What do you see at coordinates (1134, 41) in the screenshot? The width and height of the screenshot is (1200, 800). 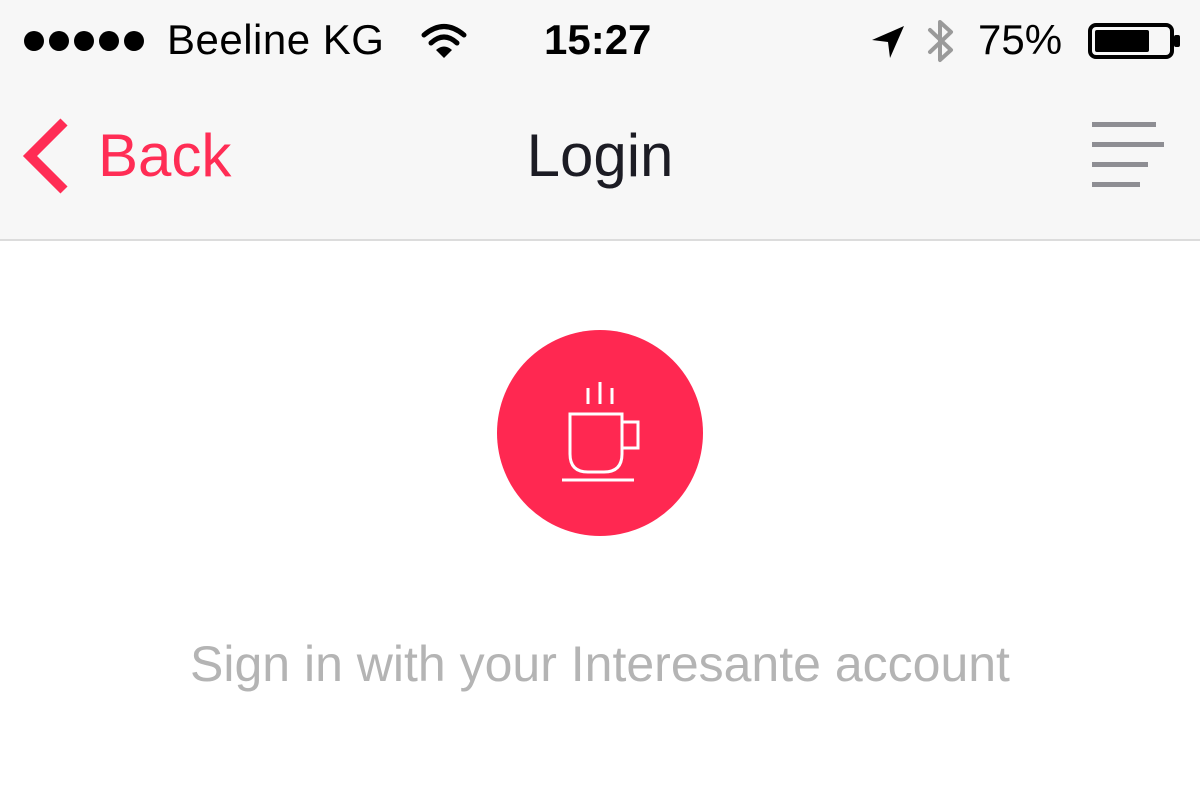 I see `battery-icon` at bounding box center [1134, 41].